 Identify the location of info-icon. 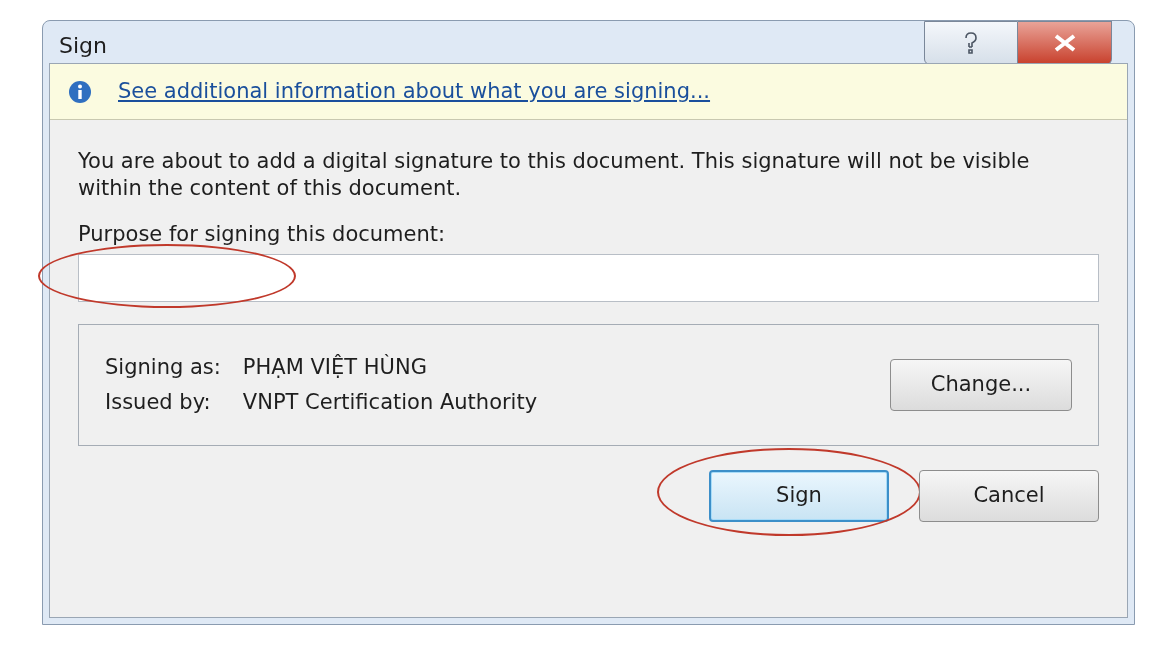
(80, 91).